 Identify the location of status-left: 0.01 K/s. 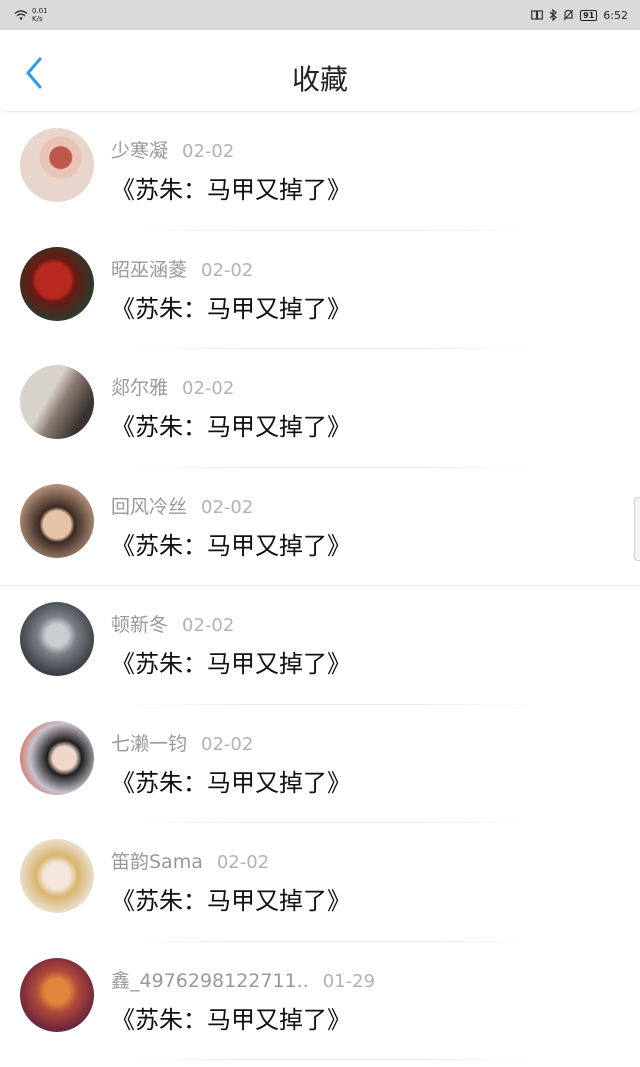
(31, 15).